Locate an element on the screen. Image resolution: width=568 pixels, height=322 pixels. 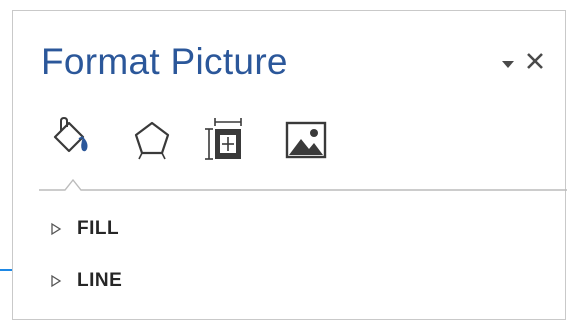
dropdown-triangle-icon is located at coordinates (508, 64).